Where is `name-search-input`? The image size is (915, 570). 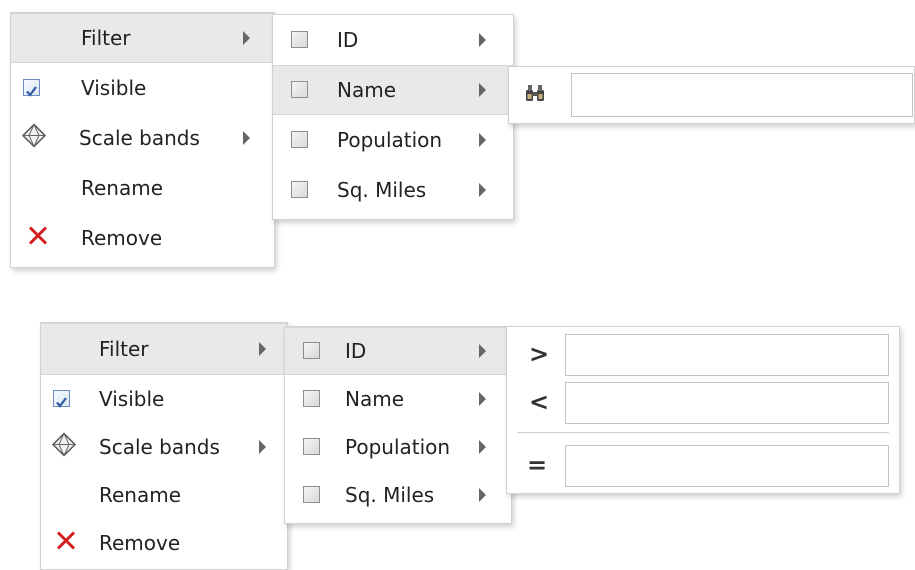
name-search-input is located at coordinates (742, 95).